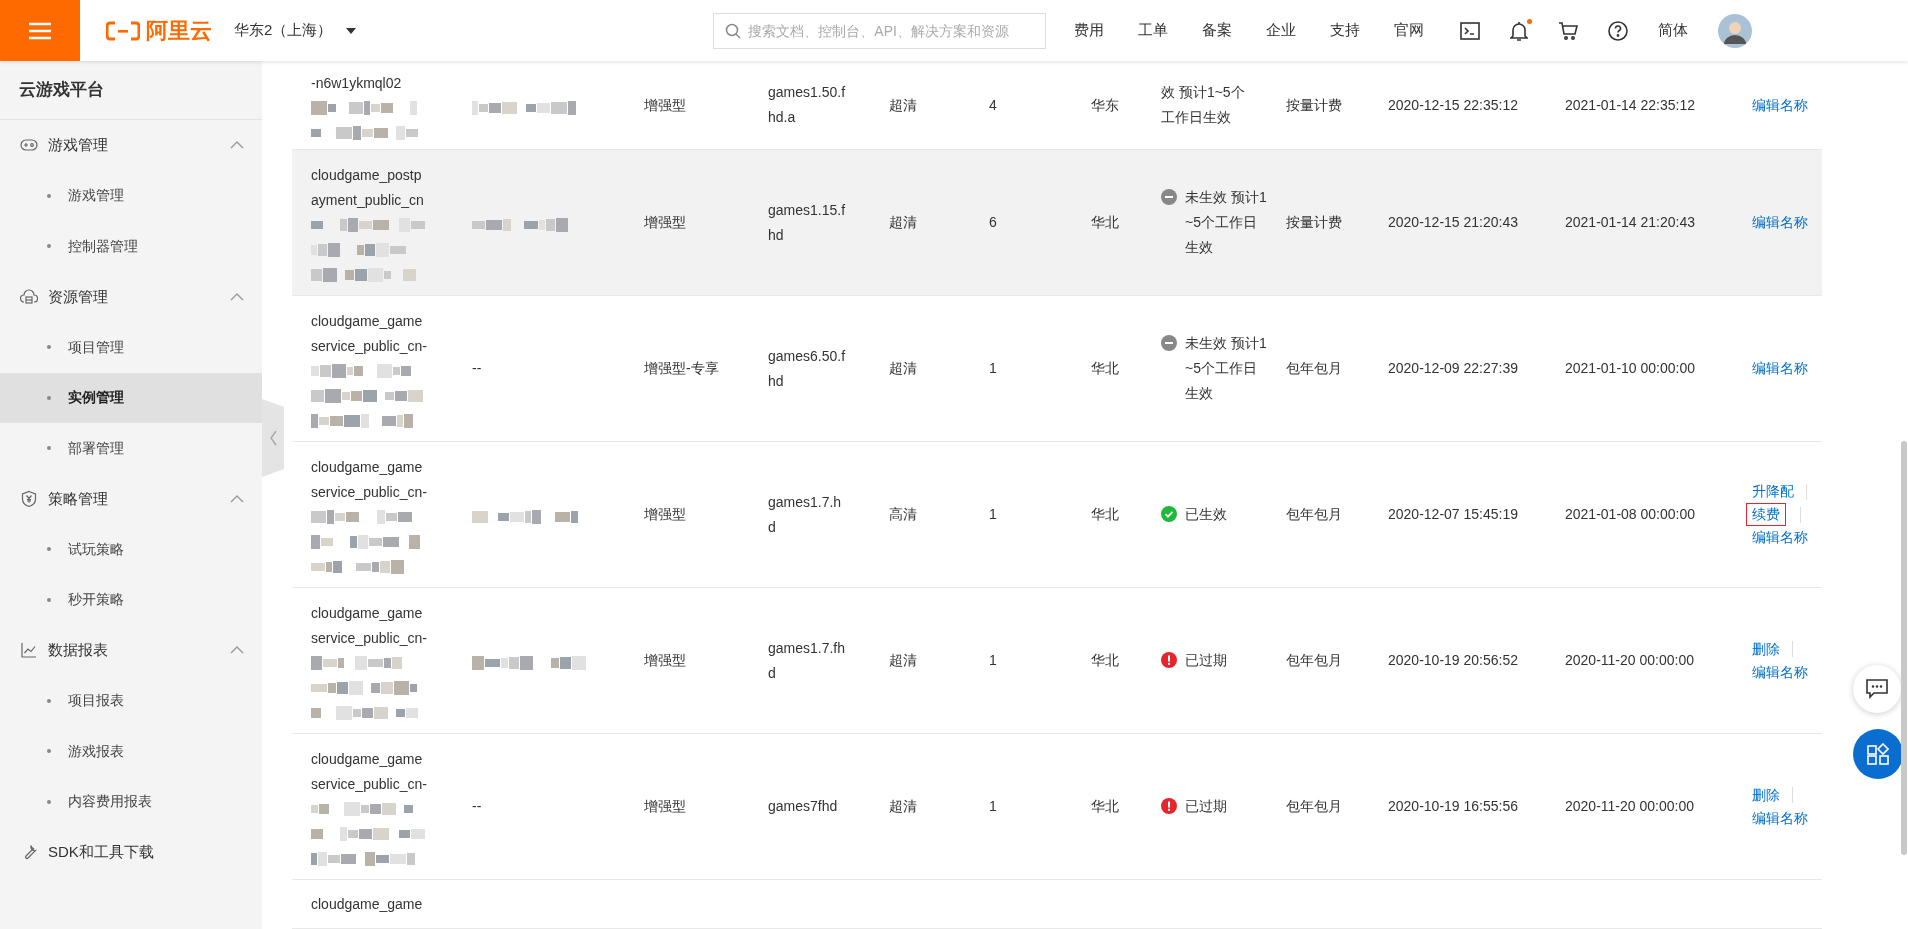  What do you see at coordinates (131, 852) in the screenshot?
I see `sidebar-group: SDK和工具下载` at bounding box center [131, 852].